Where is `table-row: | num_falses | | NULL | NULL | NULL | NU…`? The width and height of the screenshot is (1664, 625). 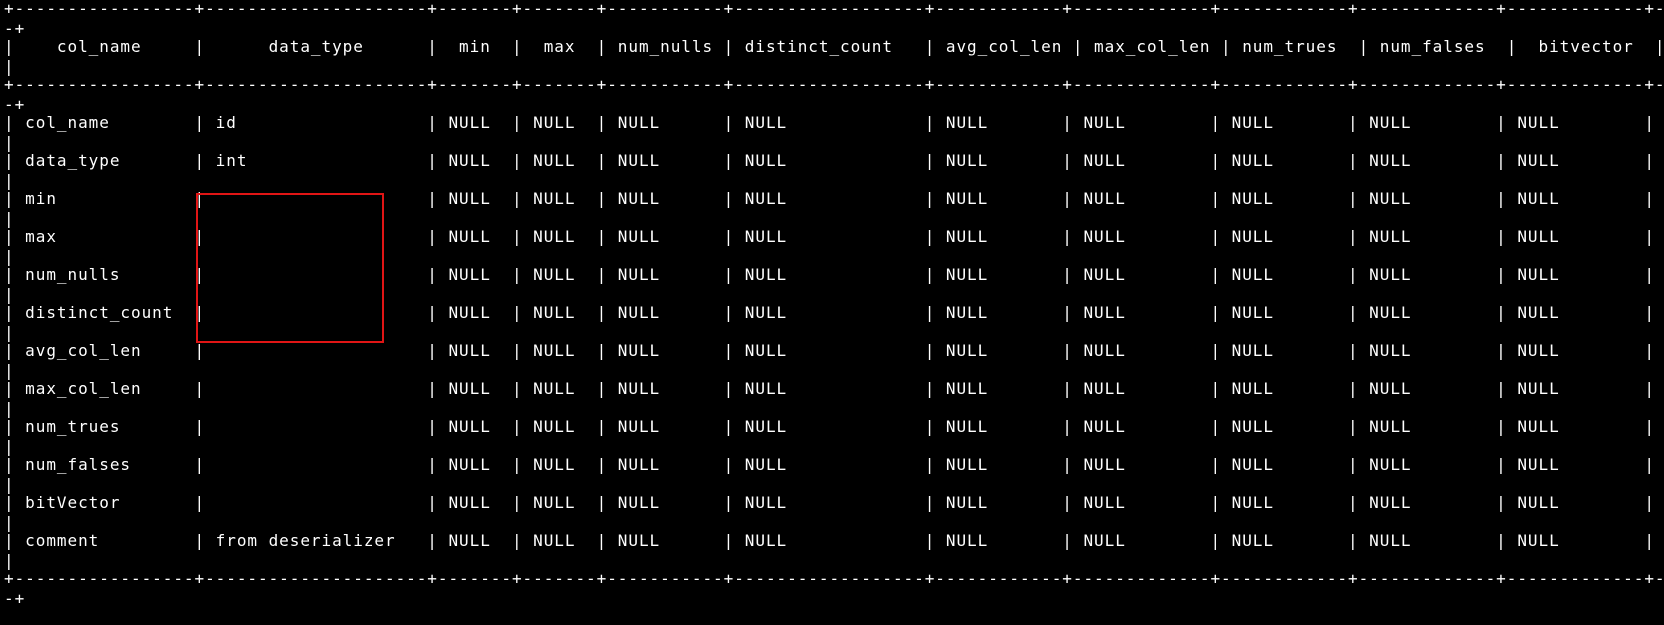 table-row: | num_falses | | NULL | NULL | NULL | NU… is located at coordinates (834, 464).